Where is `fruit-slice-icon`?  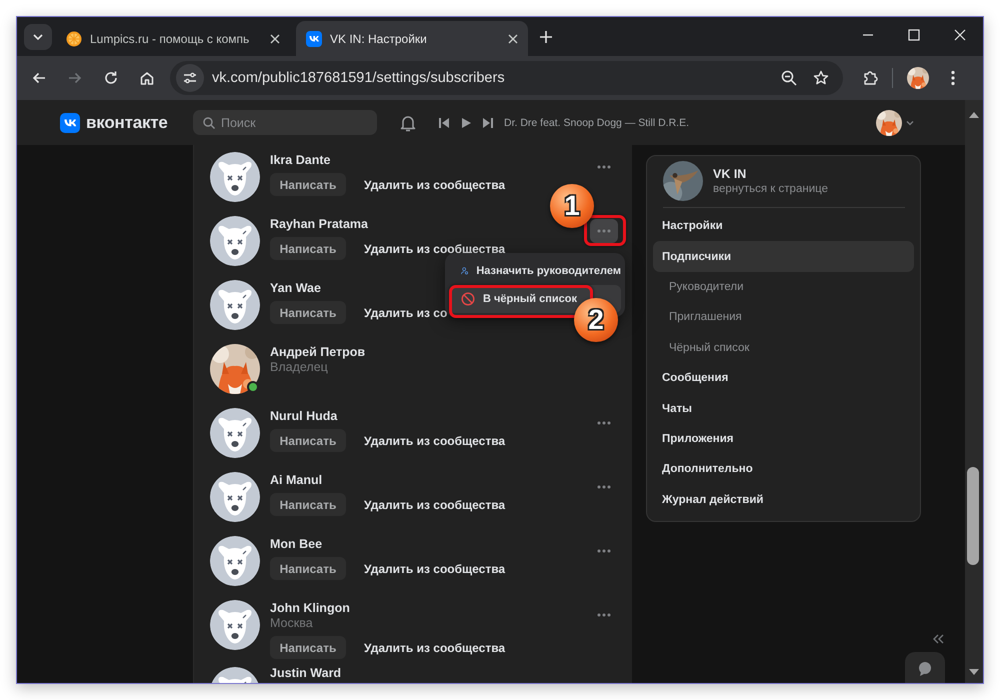 fruit-slice-icon is located at coordinates (74, 38).